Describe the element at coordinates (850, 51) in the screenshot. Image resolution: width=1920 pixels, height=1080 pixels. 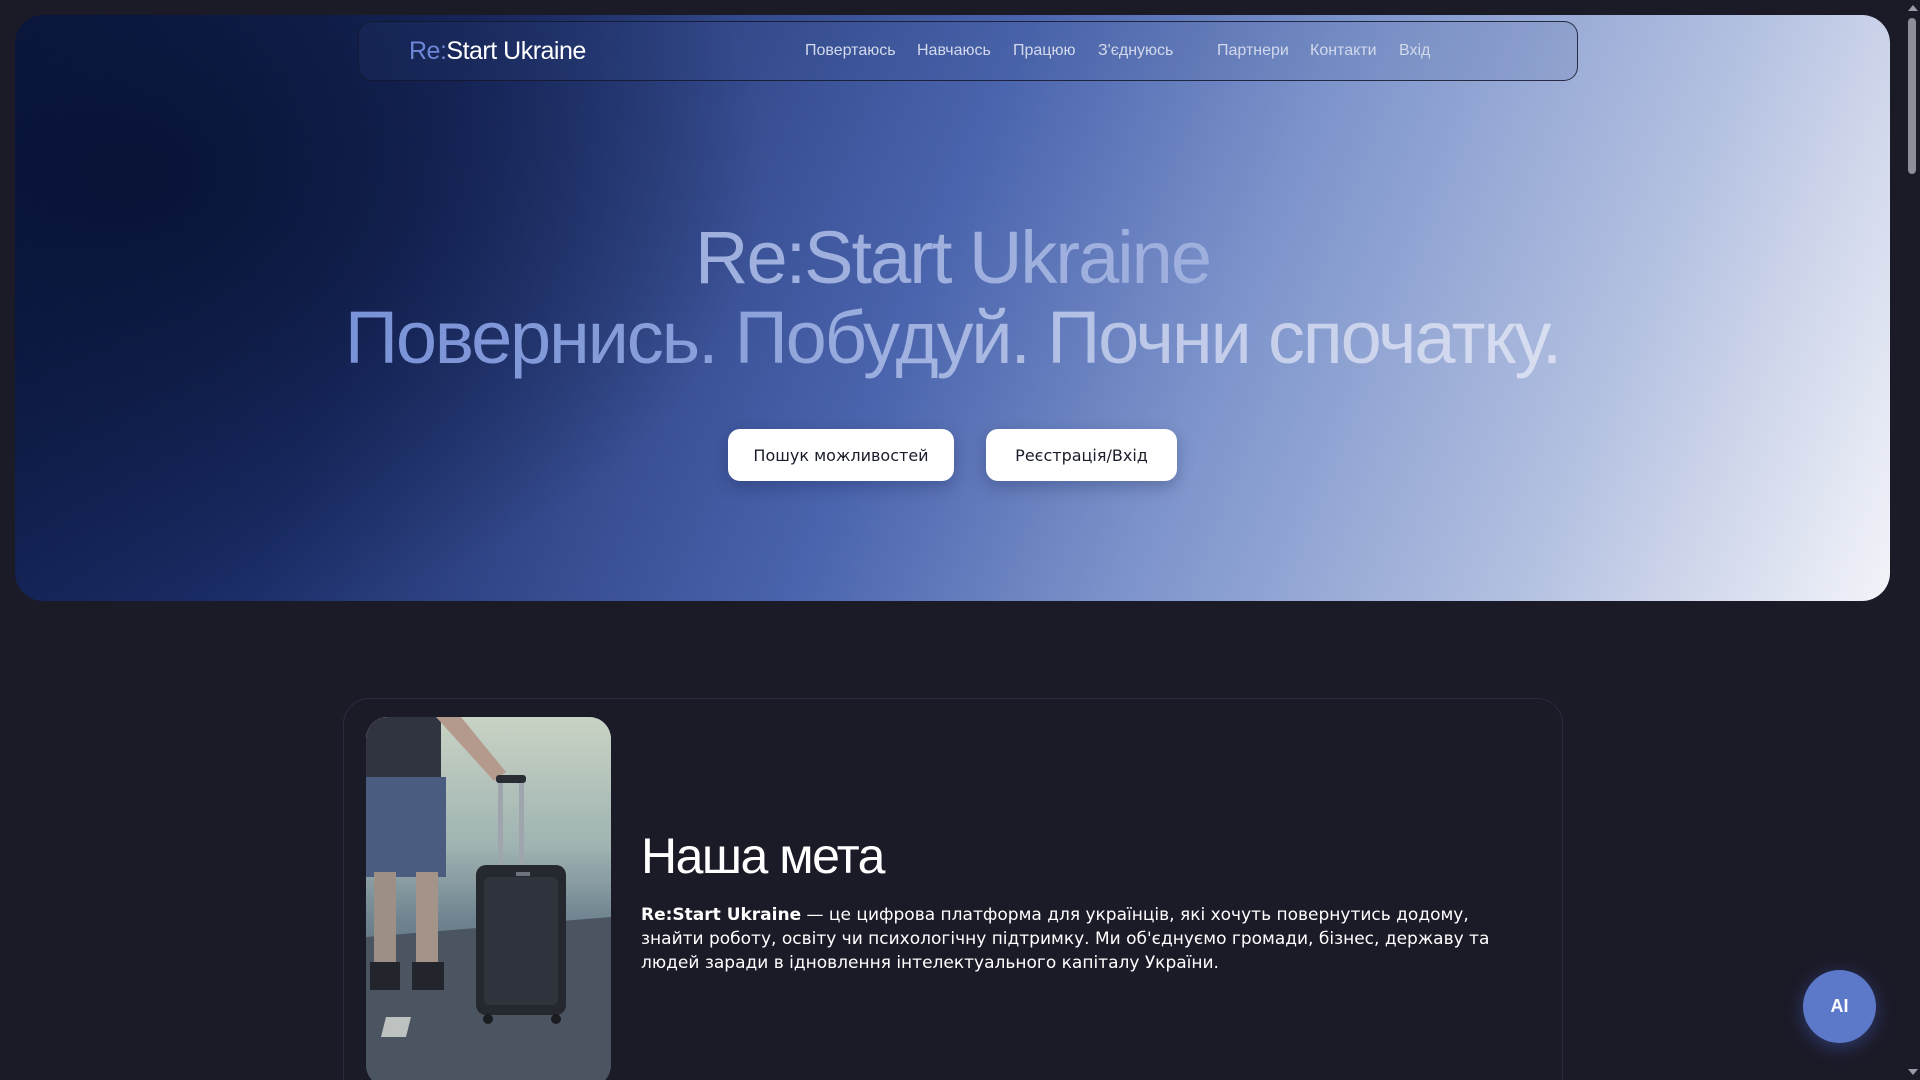
I see `nav-link-returning: Повертаюсь` at that location.